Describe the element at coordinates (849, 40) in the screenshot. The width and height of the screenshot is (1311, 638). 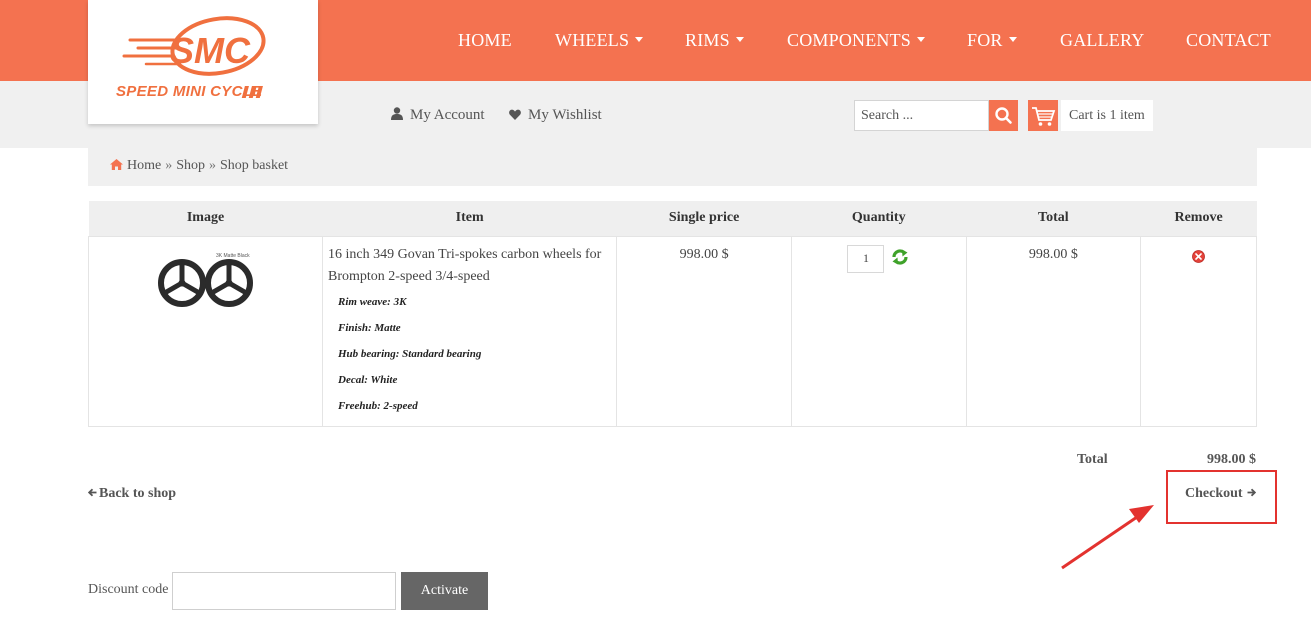
I see `nav-components-label: COMPONENTS` at that location.